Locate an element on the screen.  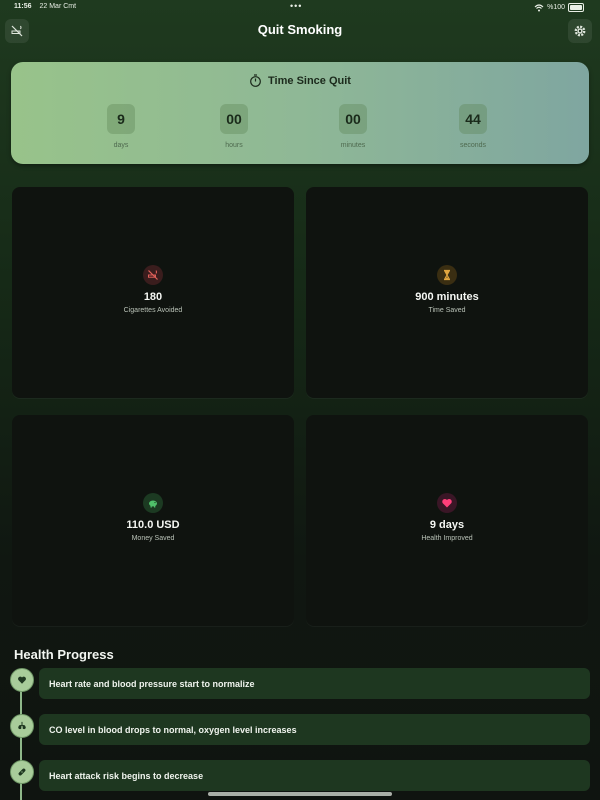
piggy-bank-icon is located at coordinates (153, 503).